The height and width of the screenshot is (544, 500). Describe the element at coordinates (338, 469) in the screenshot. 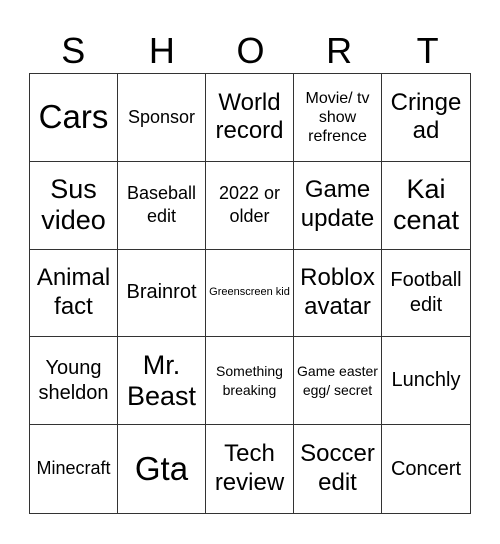

I see `bingo-cell: Soccer edit` at that location.